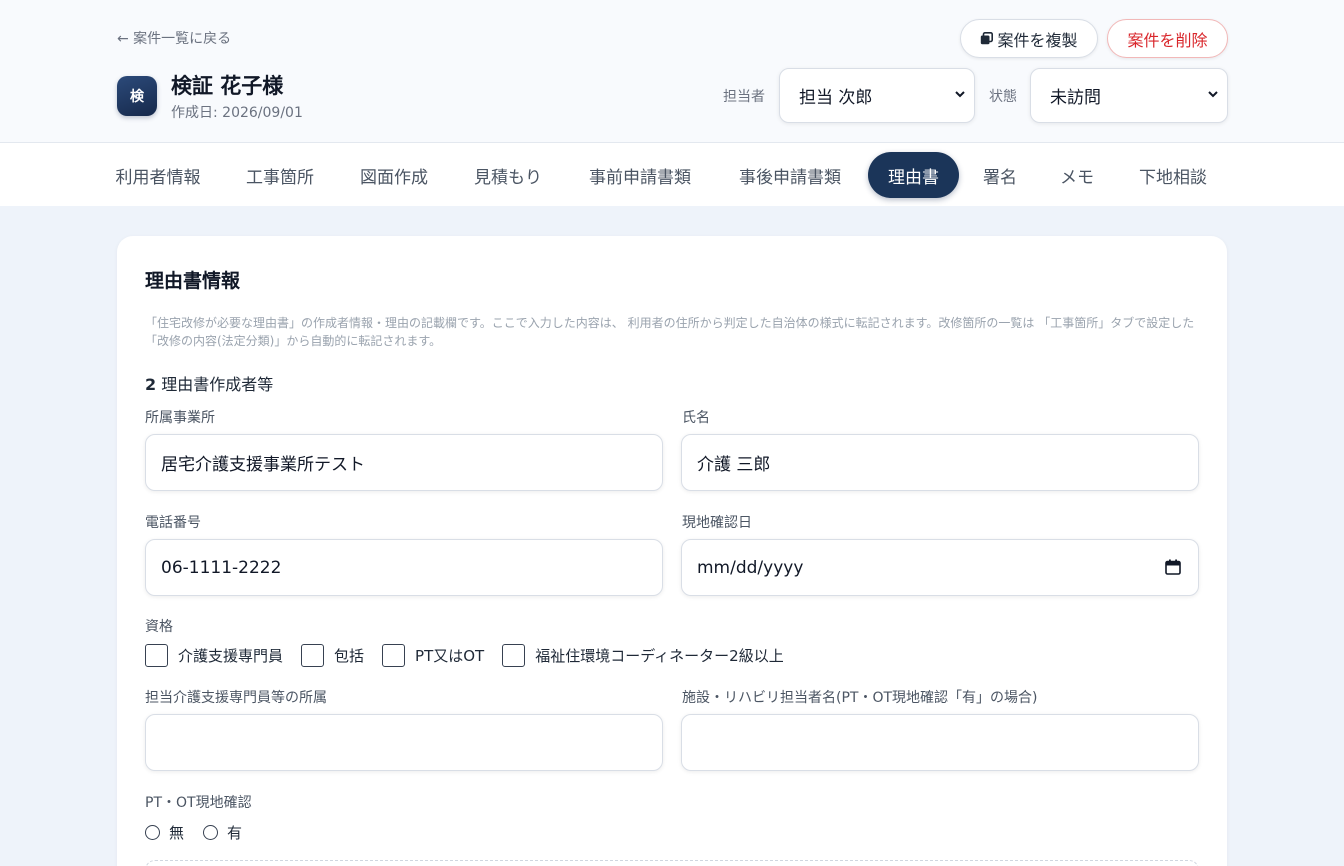  Describe the element at coordinates (696, 418) in the screenshot. I see `name-label: 氏名` at that location.